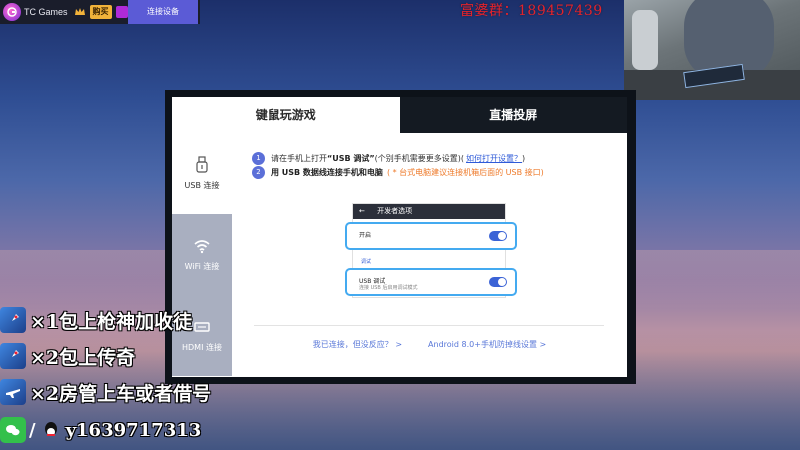 The image size is (800, 450). I want to click on row-sublabel: 连接 USB 后启用调试模式, so click(388, 288).